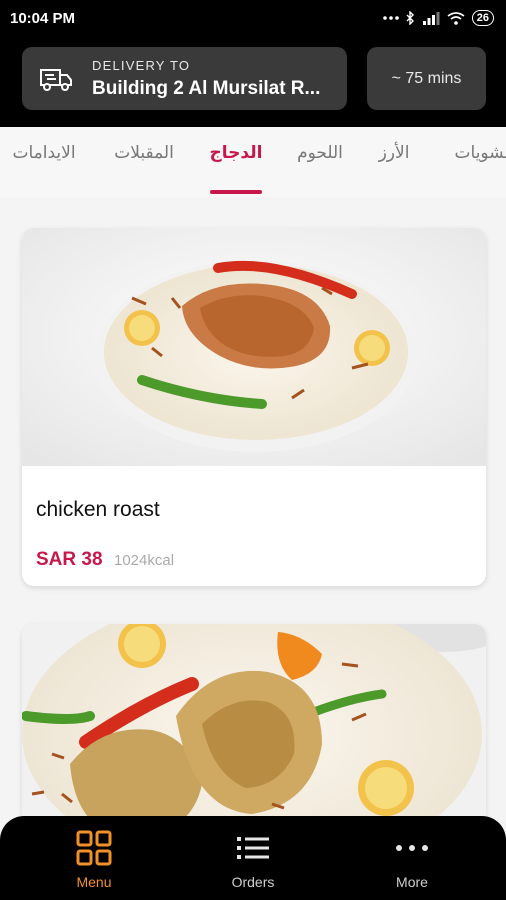 The height and width of the screenshot is (900, 506). I want to click on signal-icon, so click(431, 18).